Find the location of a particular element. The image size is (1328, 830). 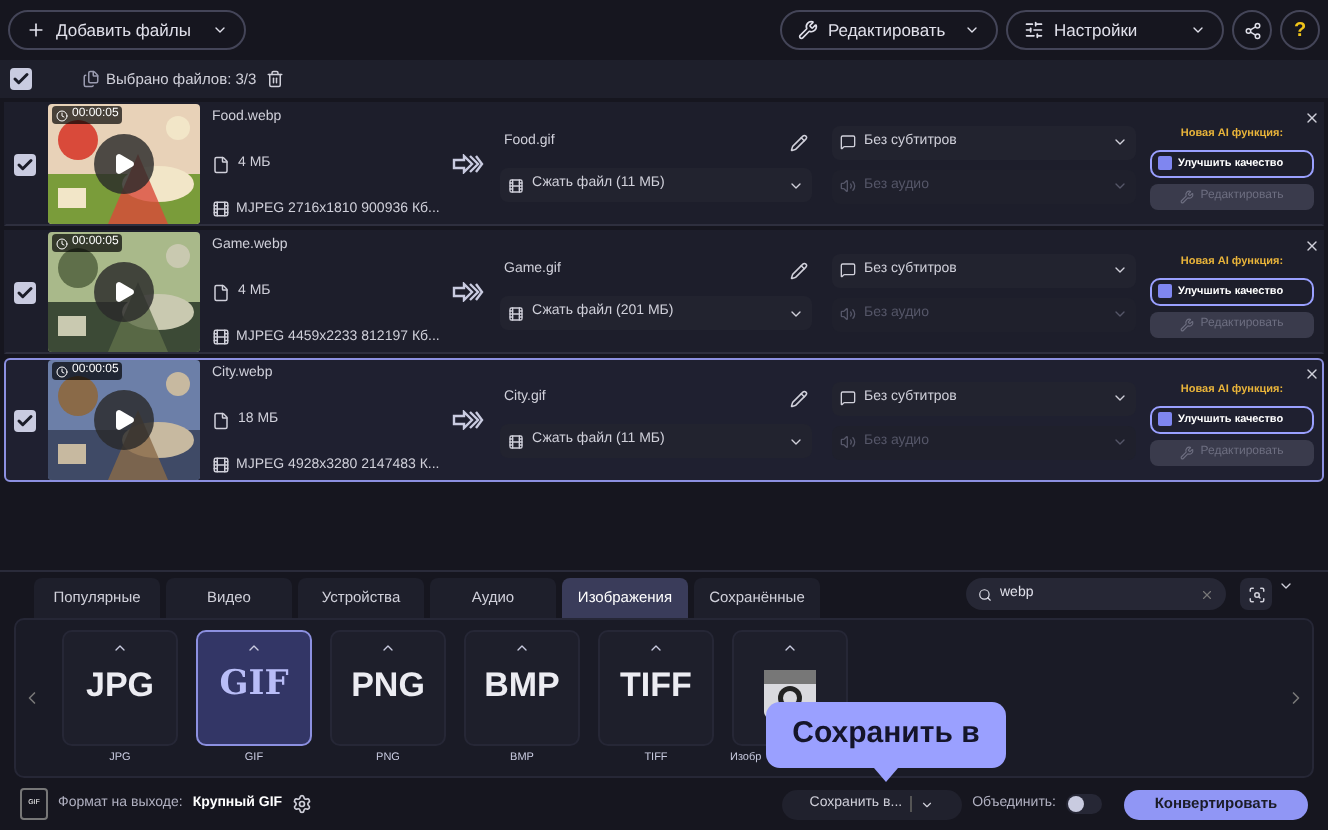

format-tile: GIF is located at coordinates (254, 688).